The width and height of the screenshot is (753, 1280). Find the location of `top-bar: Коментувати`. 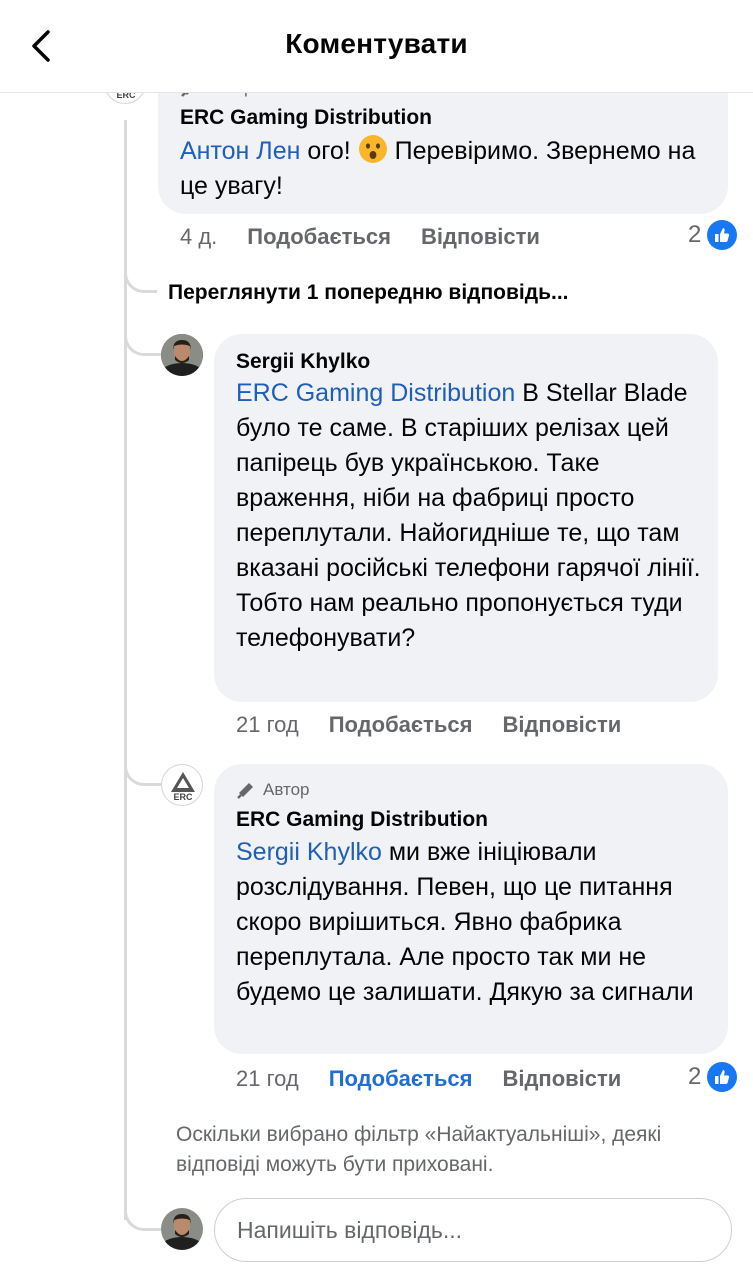

top-bar: Коментувати is located at coordinates (376, 46).